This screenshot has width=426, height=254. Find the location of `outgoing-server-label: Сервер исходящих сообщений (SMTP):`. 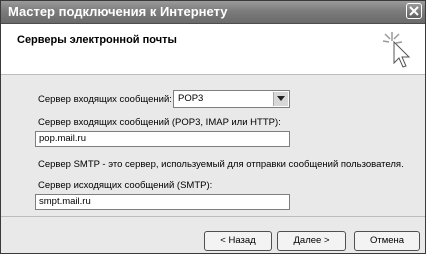

outgoing-server-label: Сервер исходящих сообщений (SMTP): is located at coordinates (125, 185).